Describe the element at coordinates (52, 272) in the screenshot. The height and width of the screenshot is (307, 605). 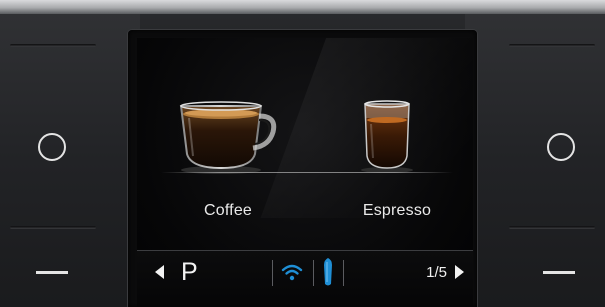
I see `left-minus-button` at that location.